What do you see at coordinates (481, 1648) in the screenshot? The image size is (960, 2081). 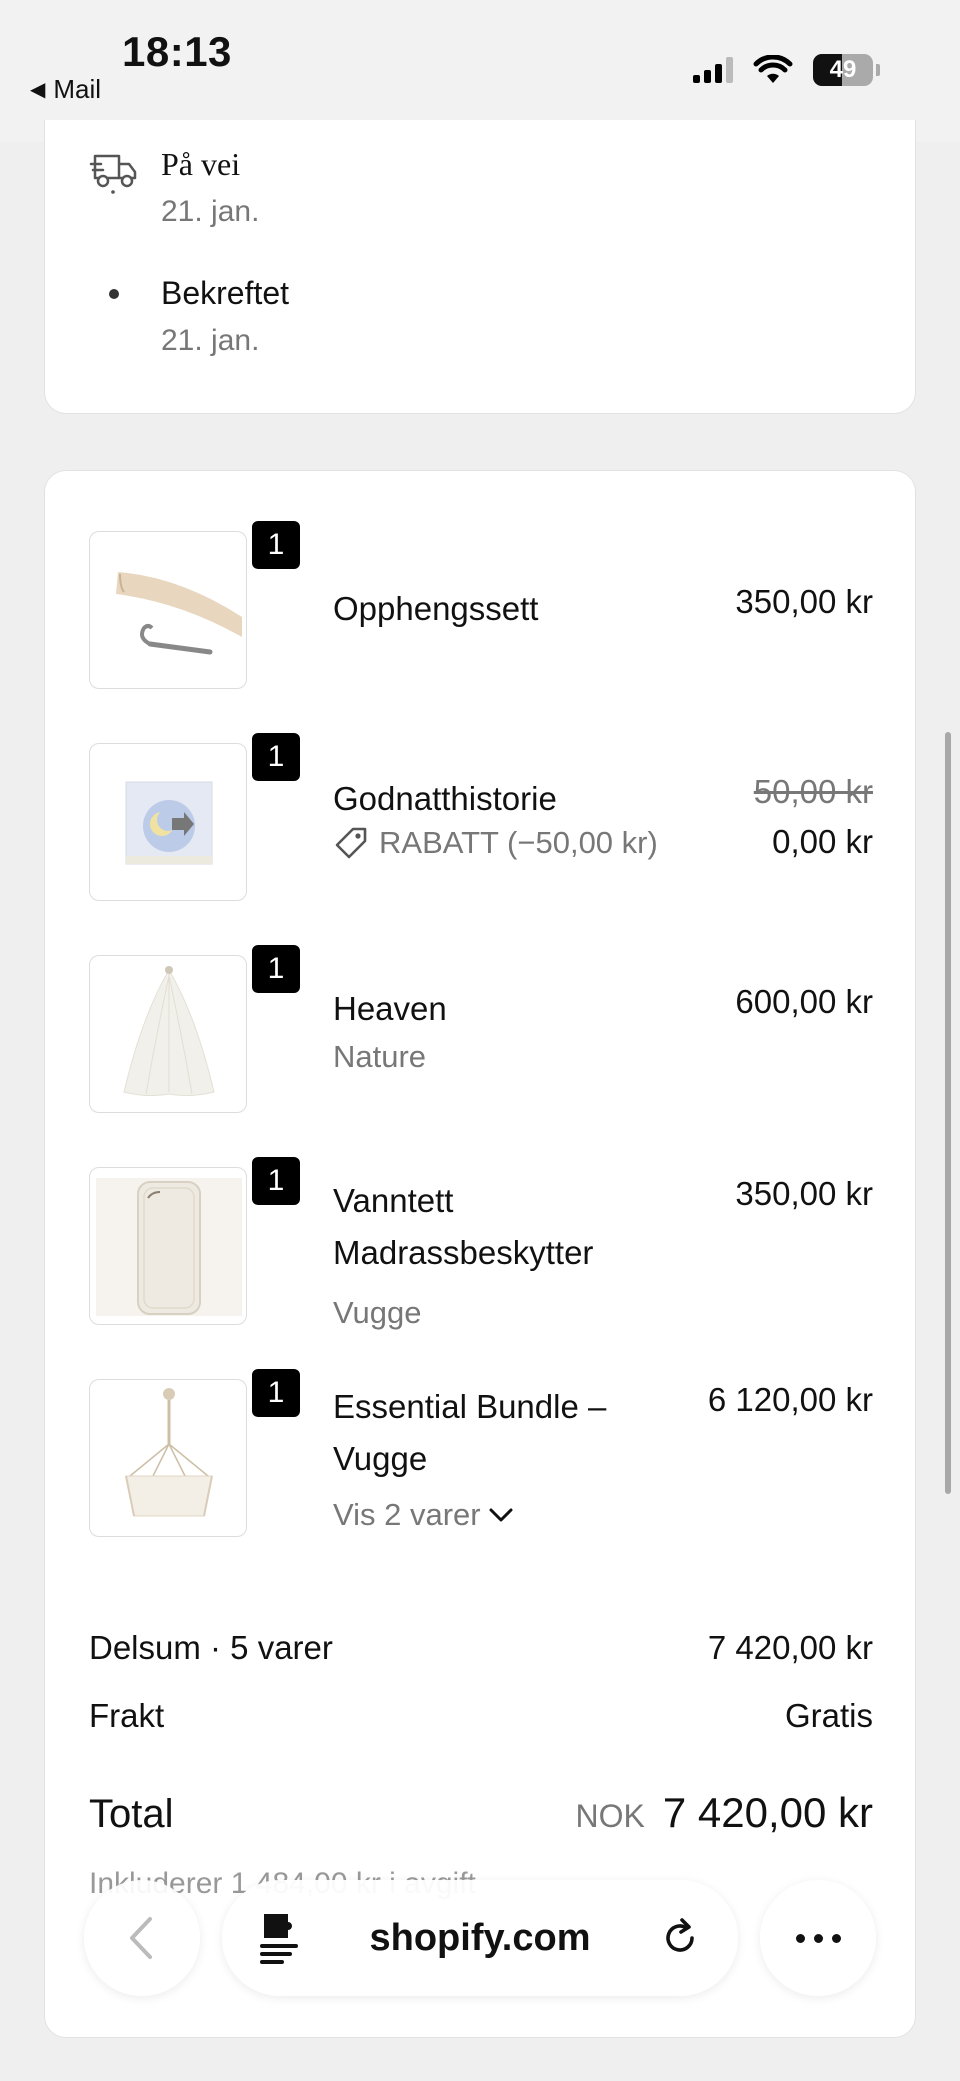 I see `subtotal-row: Delsum · 5 varer 7 420,00 kr` at bounding box center [481, 1648].